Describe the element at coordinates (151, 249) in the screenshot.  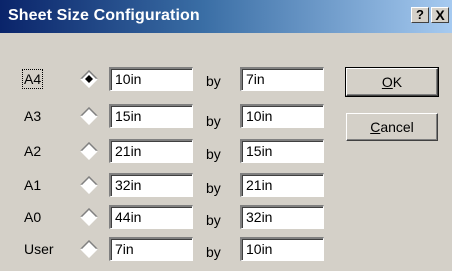
I see `width-field-user: 7in` at that location.